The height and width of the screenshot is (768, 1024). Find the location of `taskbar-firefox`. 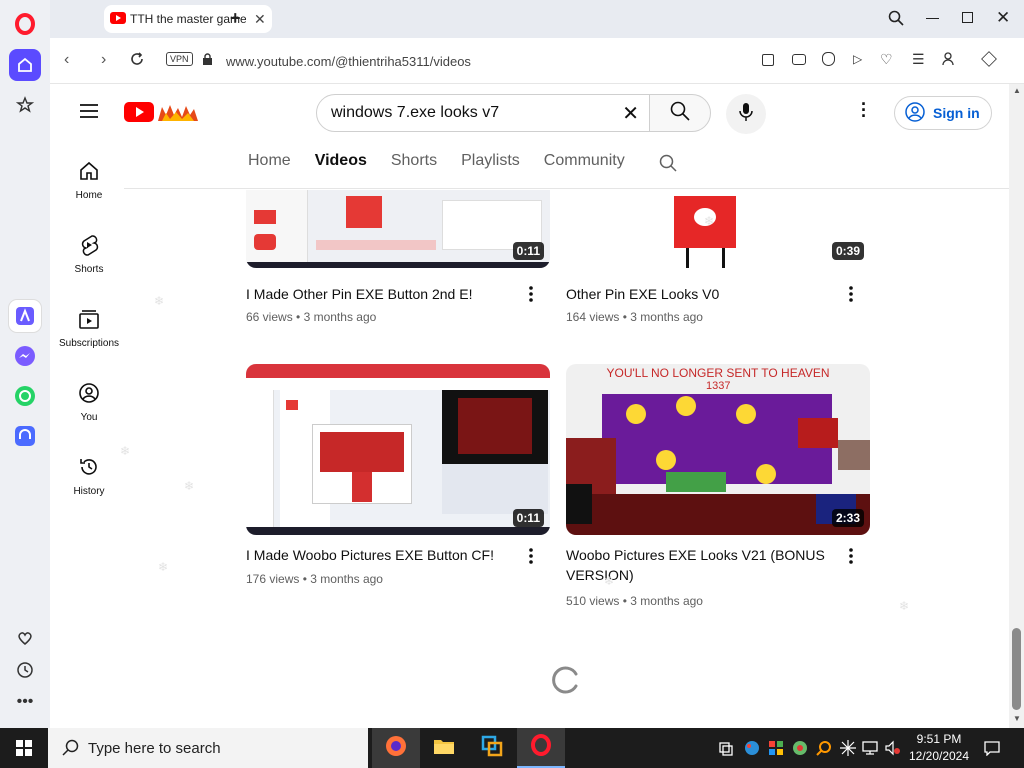

taskbar-firefox is located at coordinates (396, 748).